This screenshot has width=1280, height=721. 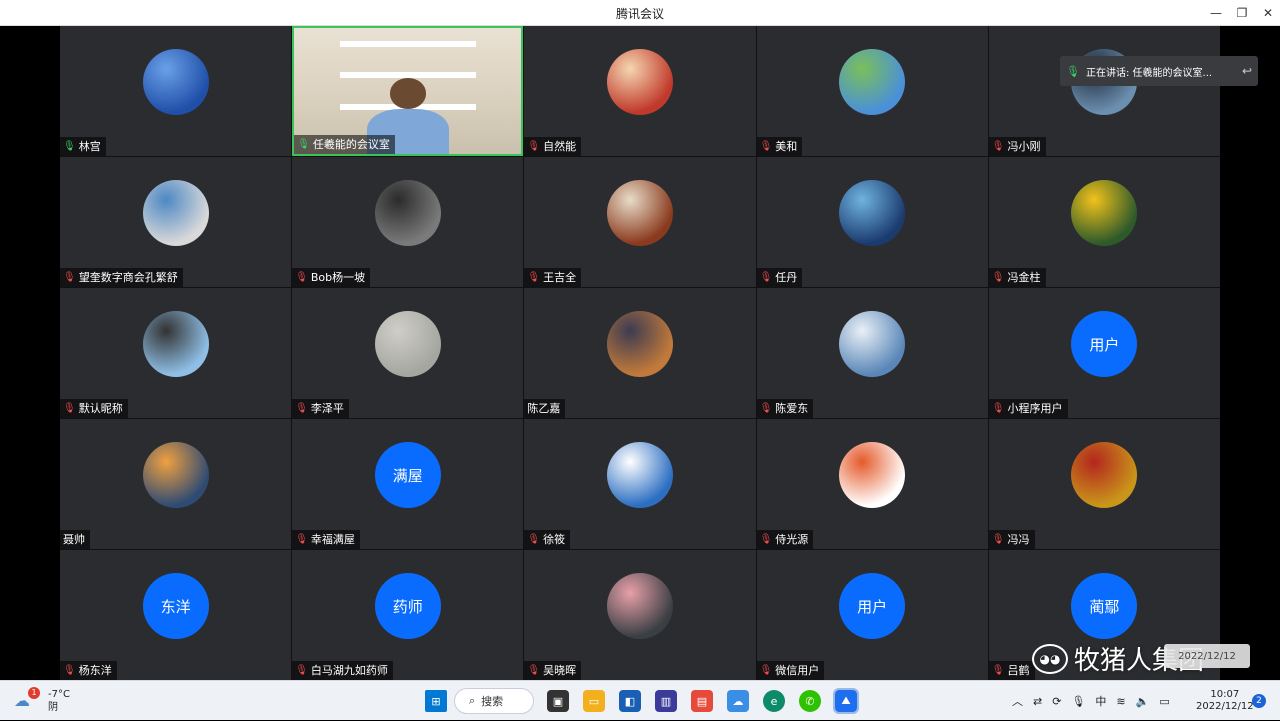 I want to click on participant-name-tag: 🎙 冯冯, so click(x=1011, y=539).